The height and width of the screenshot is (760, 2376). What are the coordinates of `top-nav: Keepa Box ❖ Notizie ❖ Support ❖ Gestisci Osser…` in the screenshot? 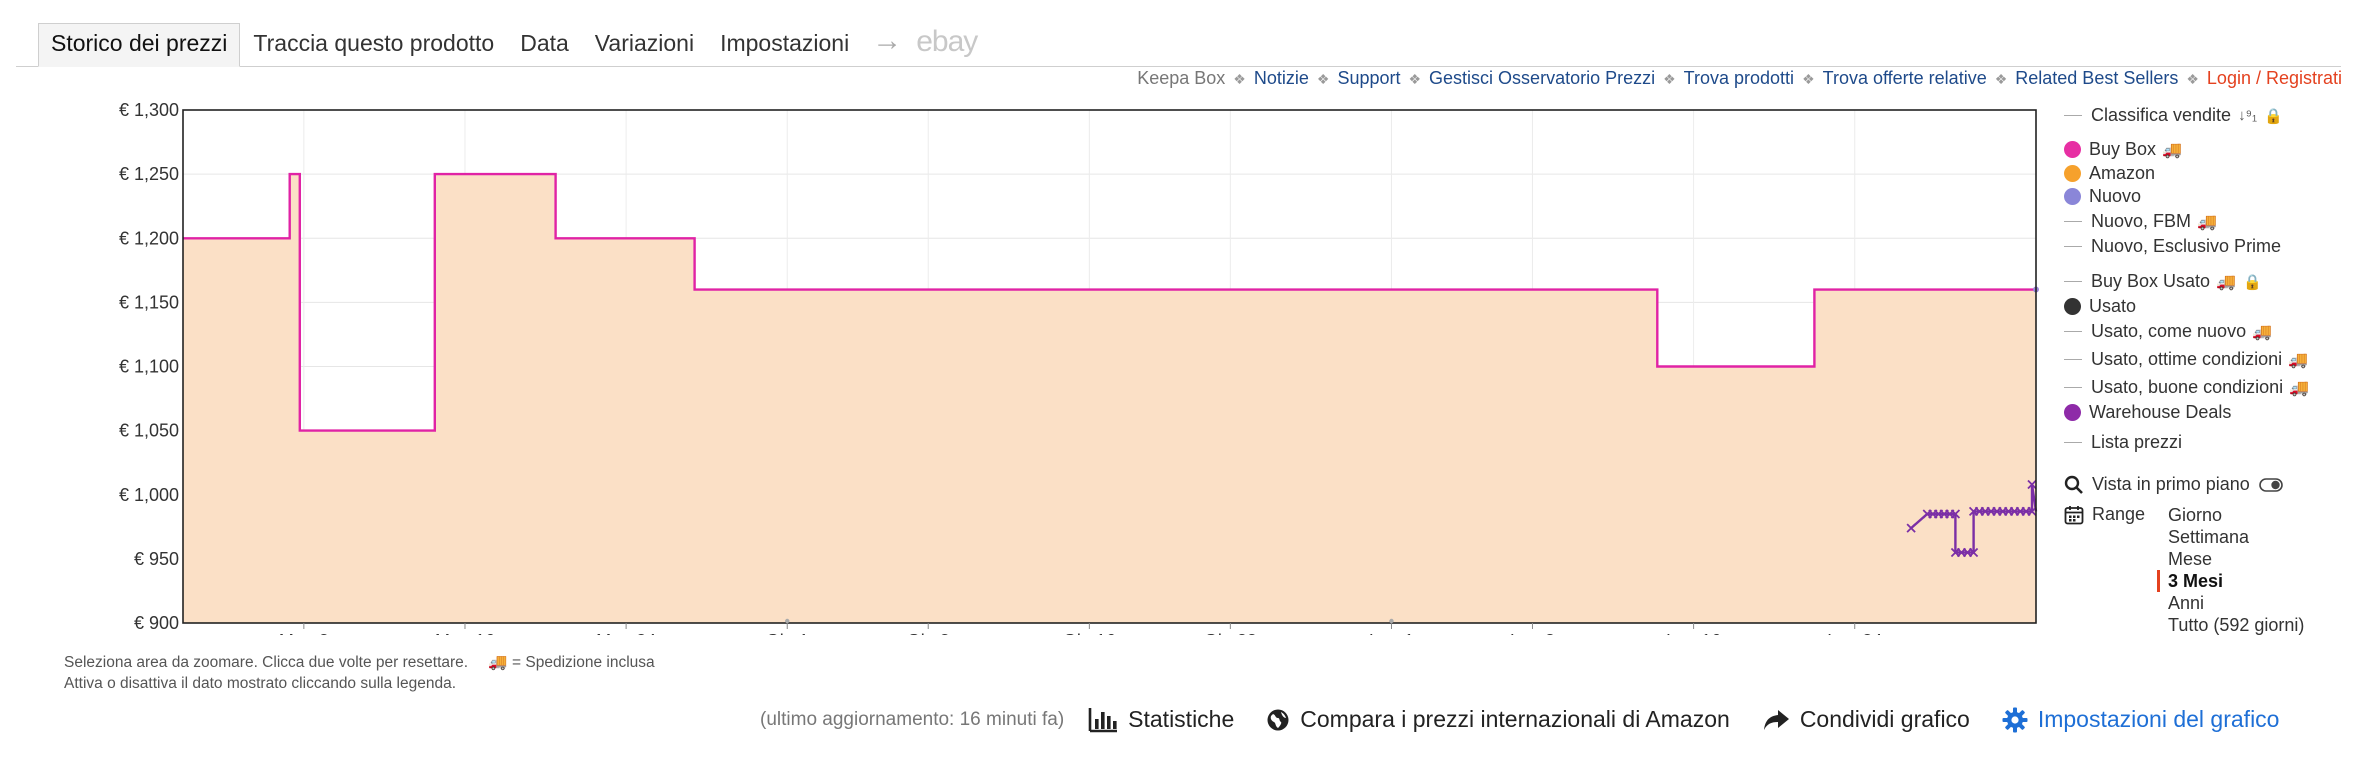 It's located at (1739, 78).